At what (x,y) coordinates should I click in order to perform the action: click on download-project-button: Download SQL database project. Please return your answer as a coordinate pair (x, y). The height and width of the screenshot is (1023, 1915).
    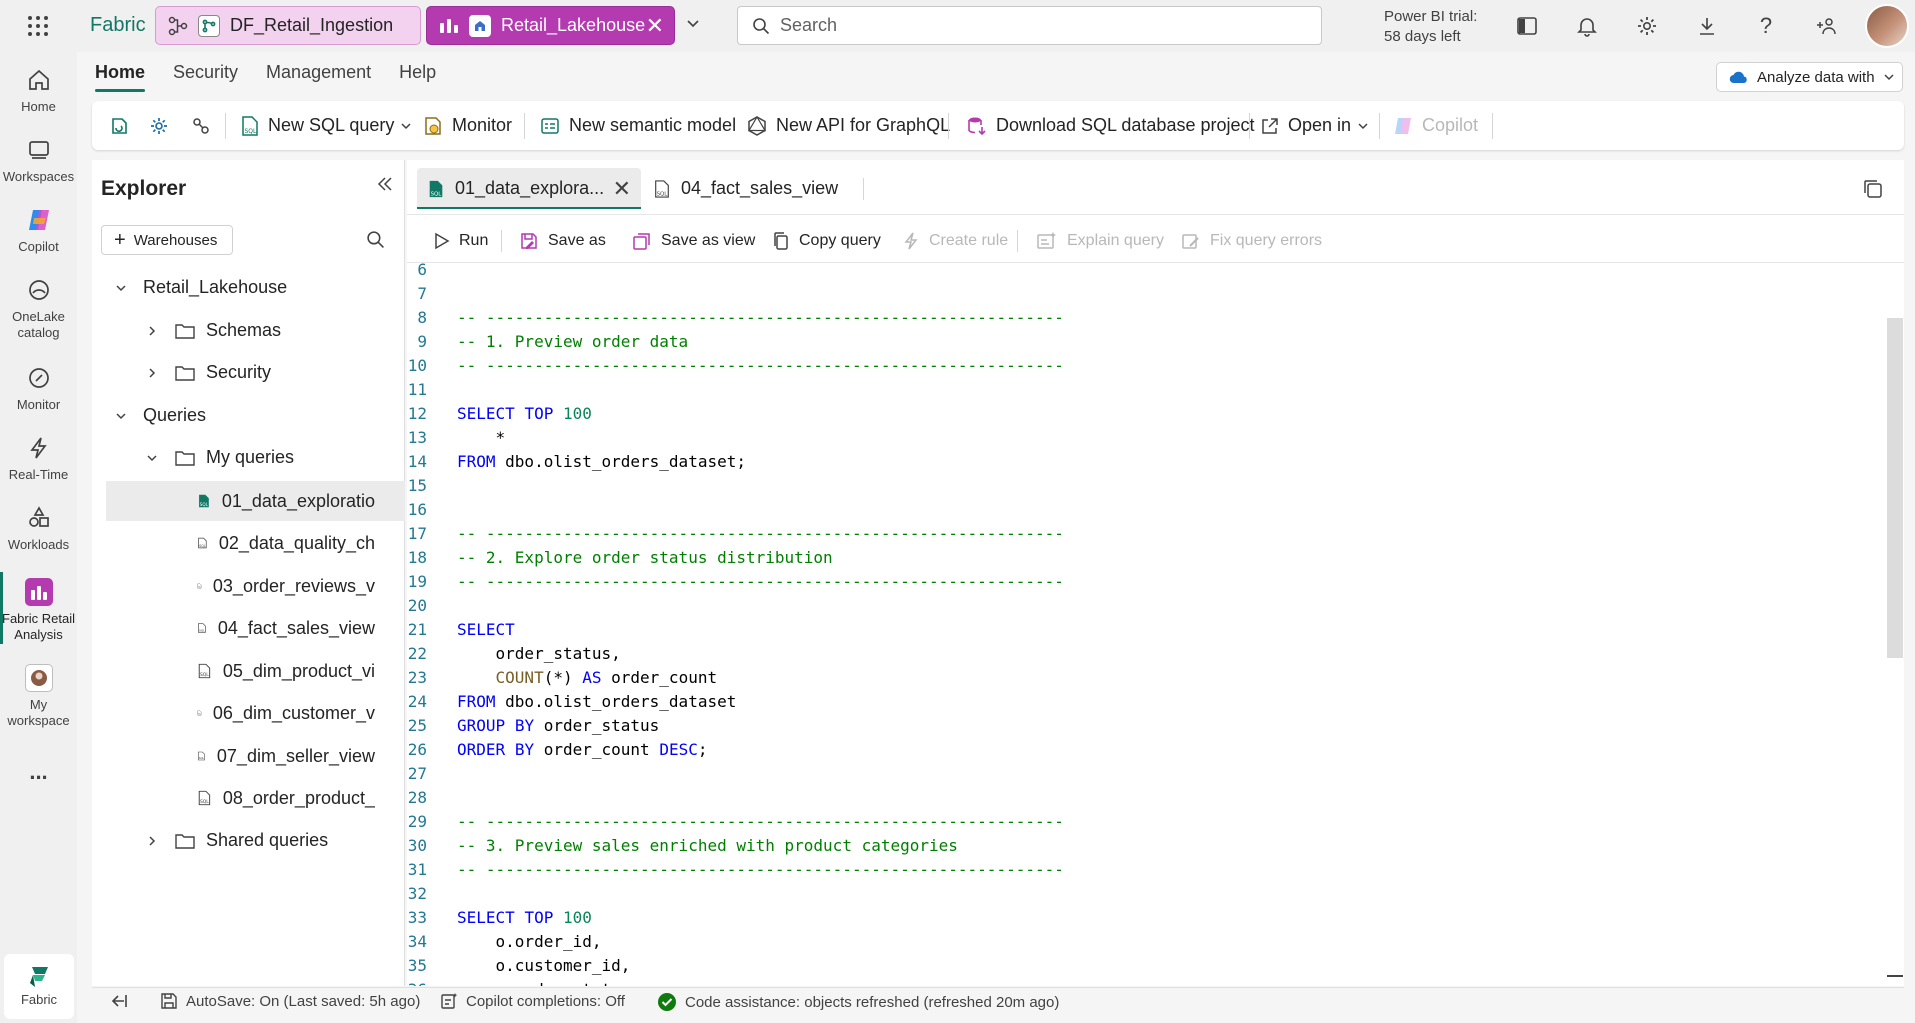
    Looking at the image, I should click on (1110, 125).